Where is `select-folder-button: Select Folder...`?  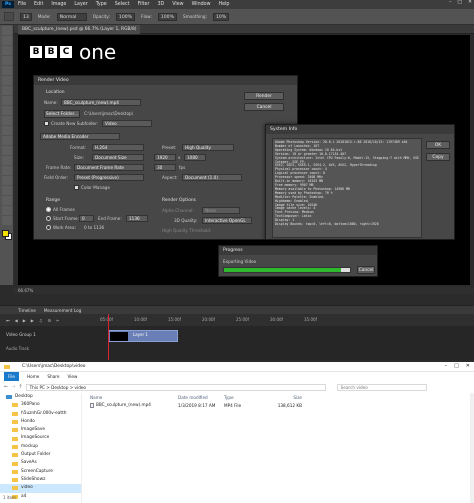 select-folder-button: Select Folder... is located at coordinates (62, 114).